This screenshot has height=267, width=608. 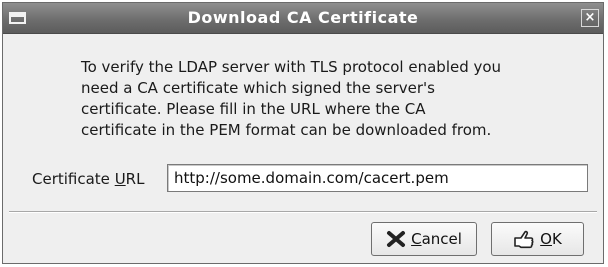 What do you see at coordinates (396, 239) in the screenshot?
I see `cancel-x-icon` at bounding box center [396, 239].